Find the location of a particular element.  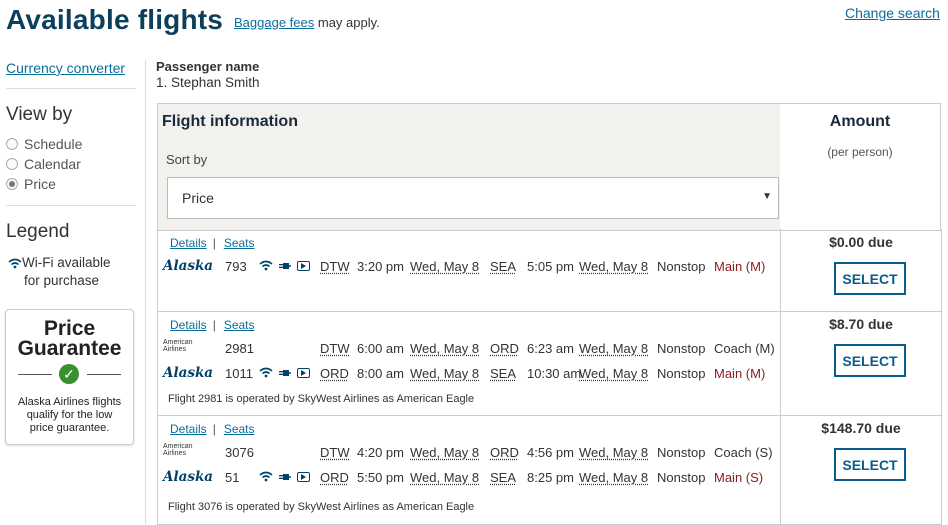

departure-time: 8:00 am is located at coordinates (380, 373).